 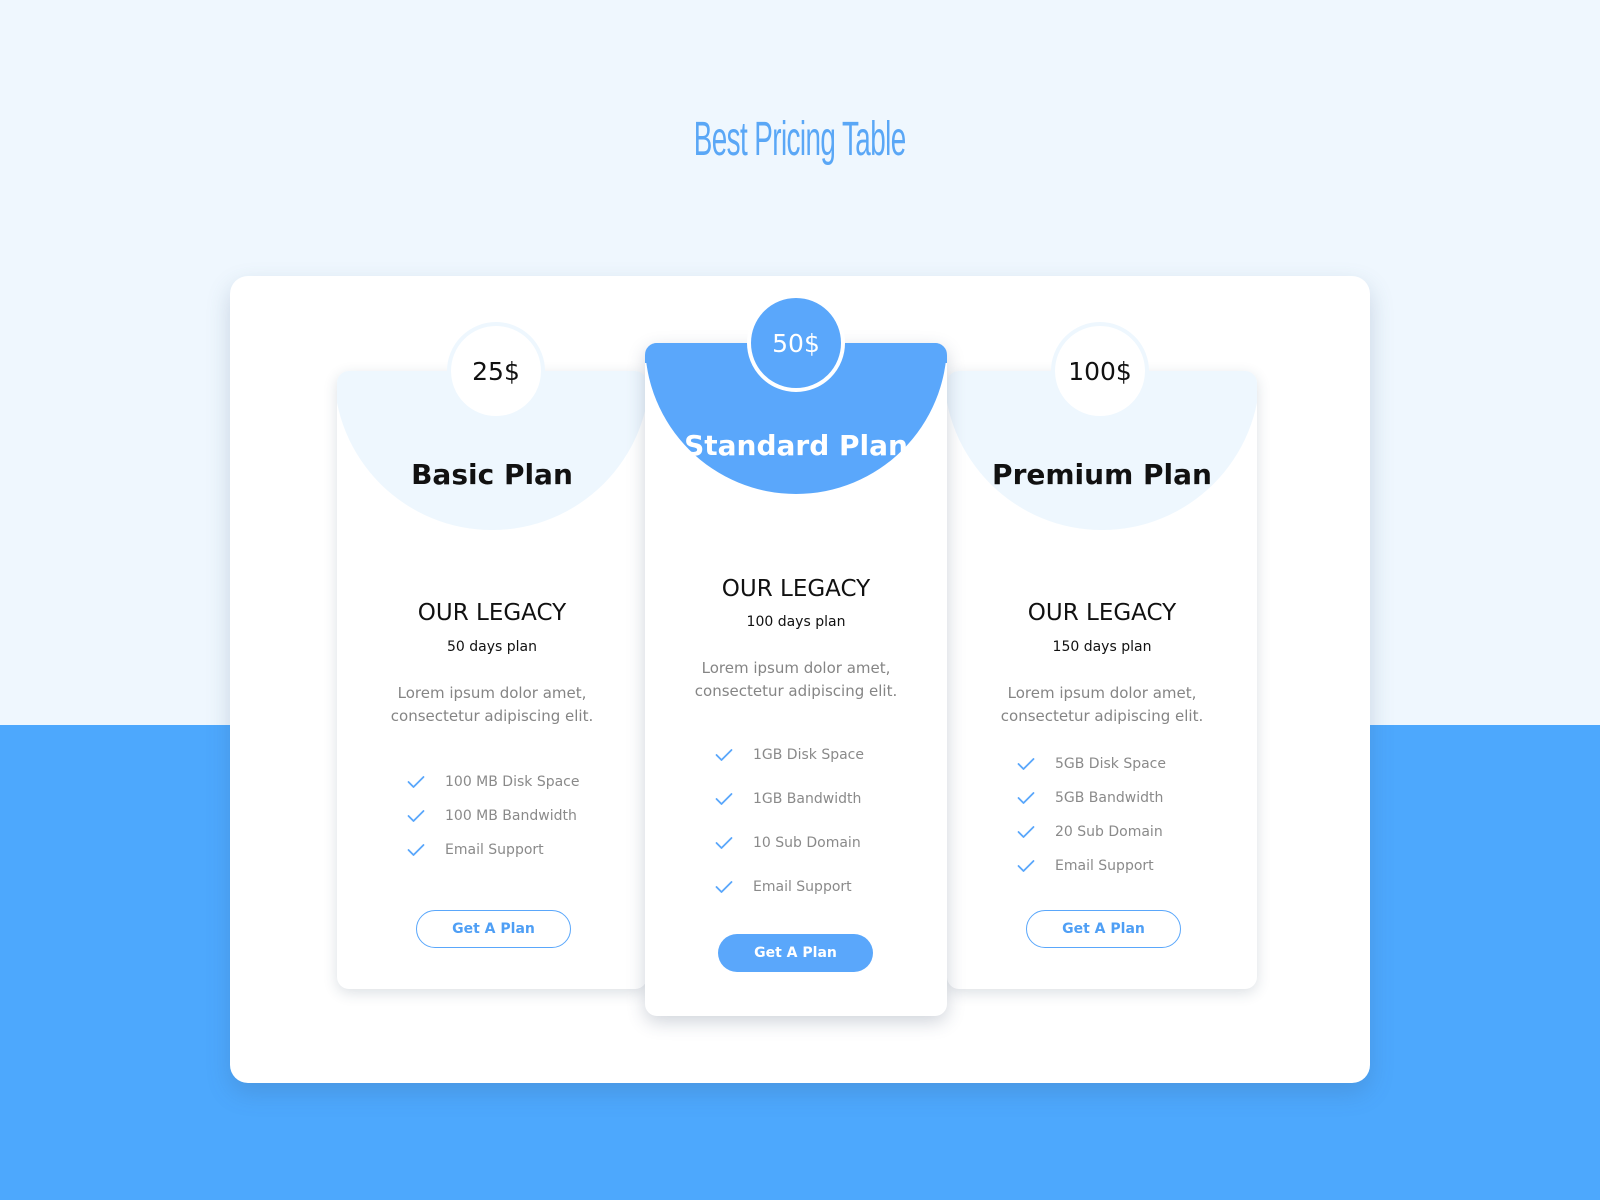 I want to click on feature-label: 5GB Disk Space, so click(x=1110, y=764).